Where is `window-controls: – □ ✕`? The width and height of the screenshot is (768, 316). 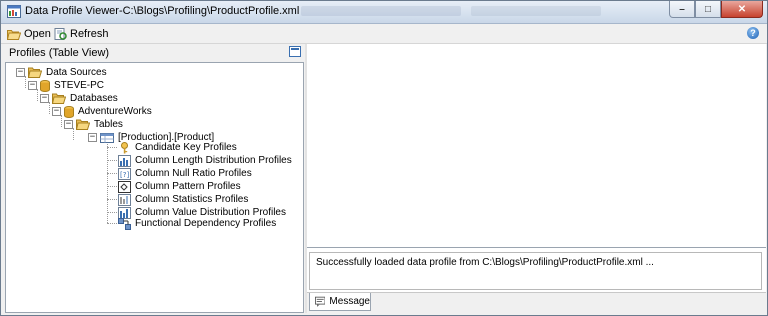
window-controls: – □ ✕ is located at coordinates (716, 10).